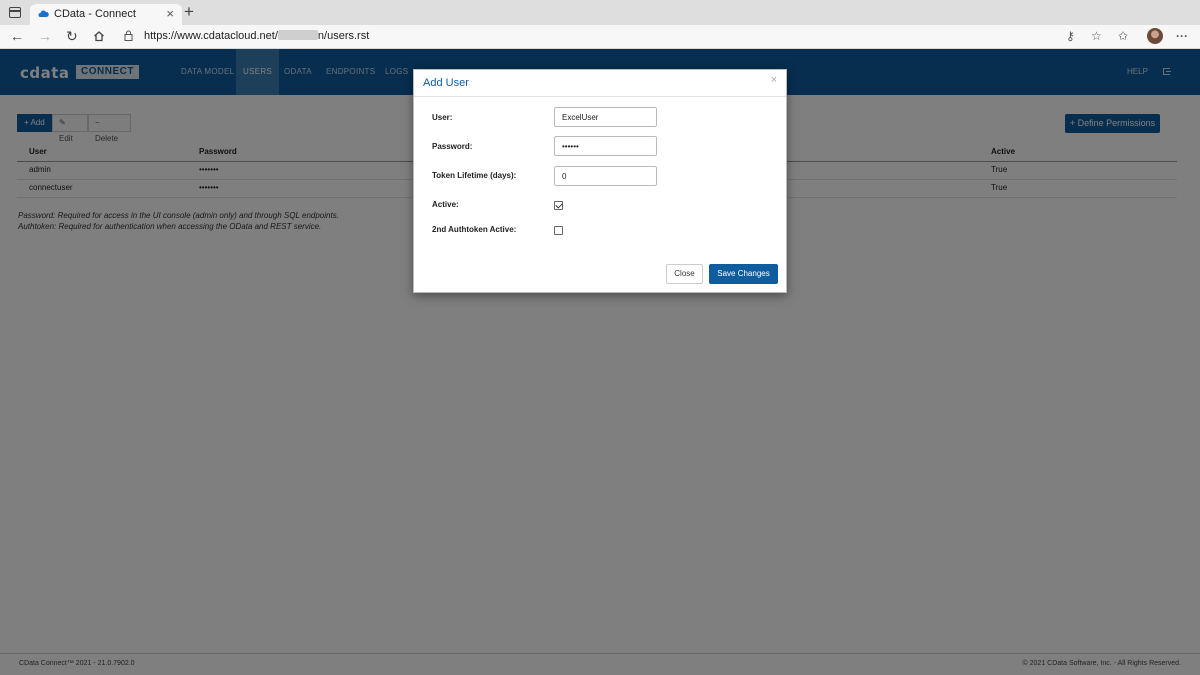  What do you see at coordinates (558, 230) in the screenshot?
I see `second-authtoken-checkbox` at bounding box center [558, 230].